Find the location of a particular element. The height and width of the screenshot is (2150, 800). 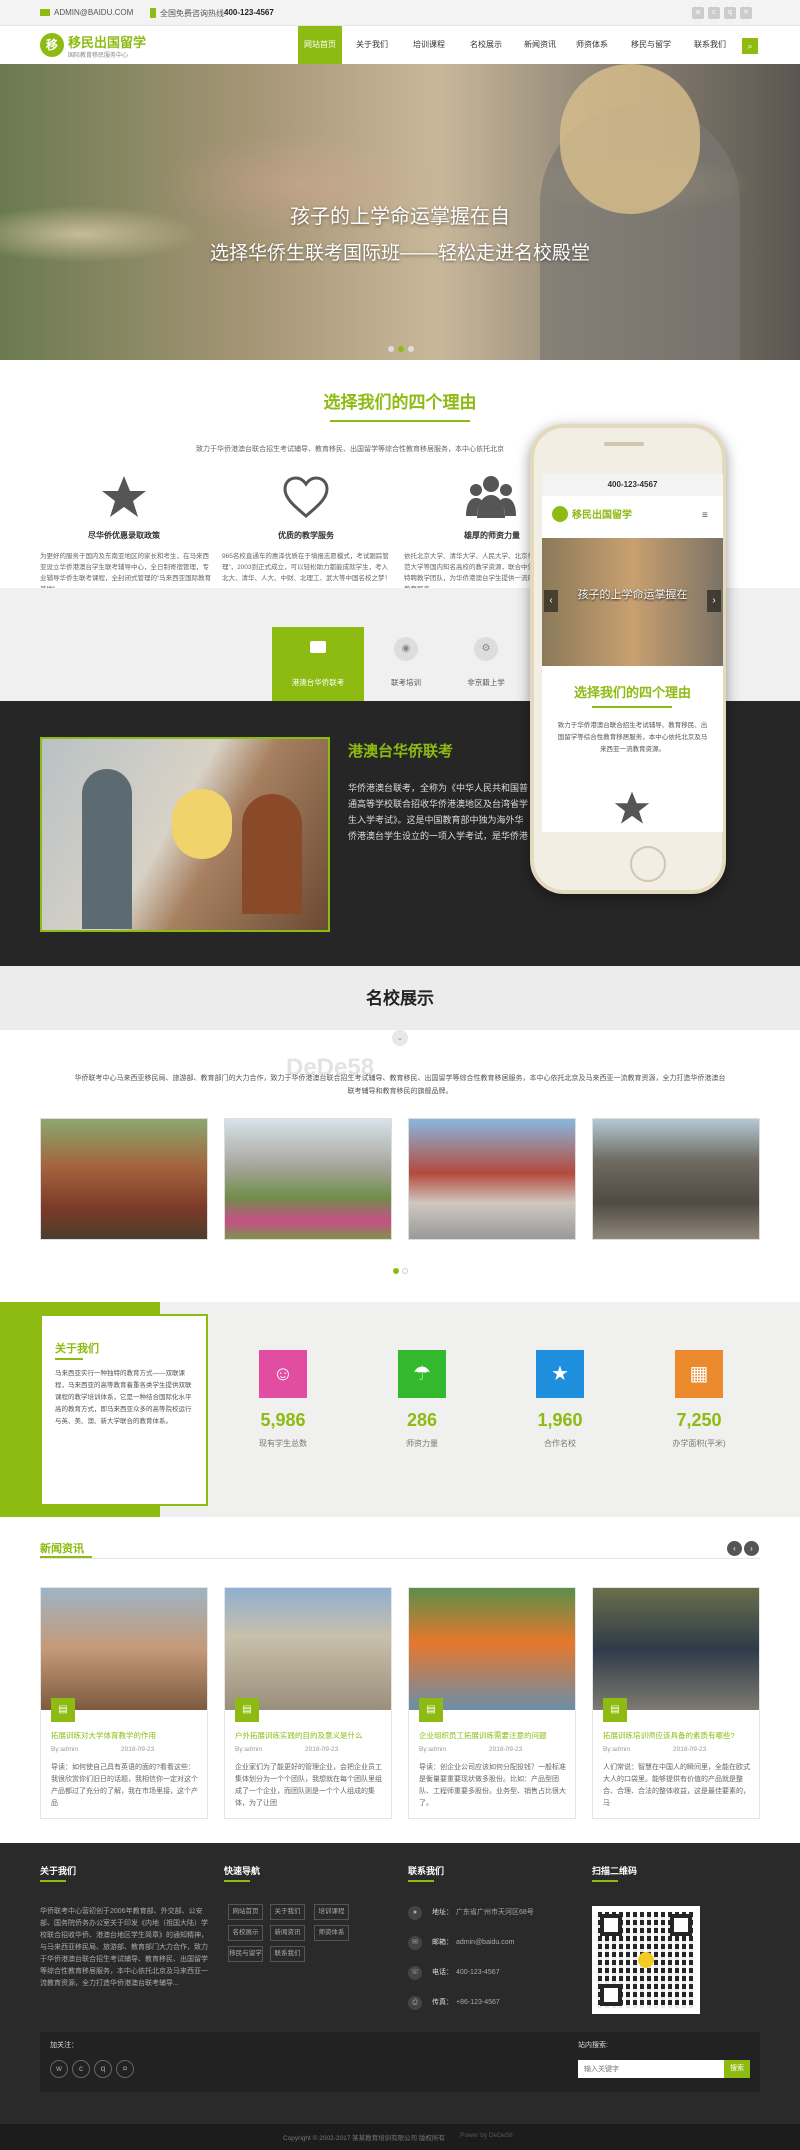

nav-item-home: 网站首页 is located at coordinates (320, 45).